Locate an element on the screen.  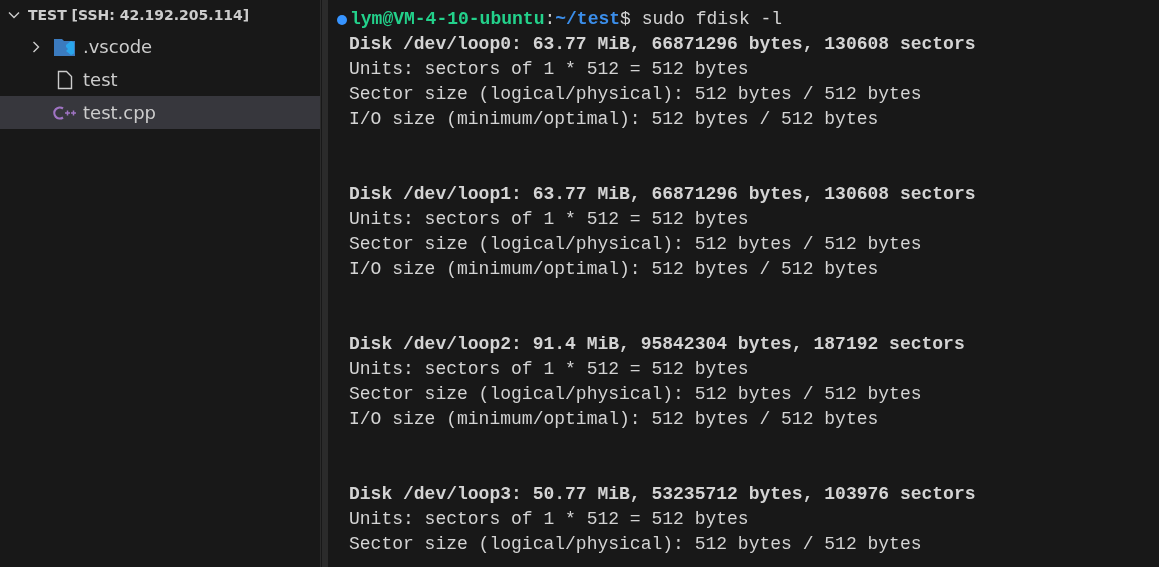
cpp-icon is located at coordinates (65, 112).